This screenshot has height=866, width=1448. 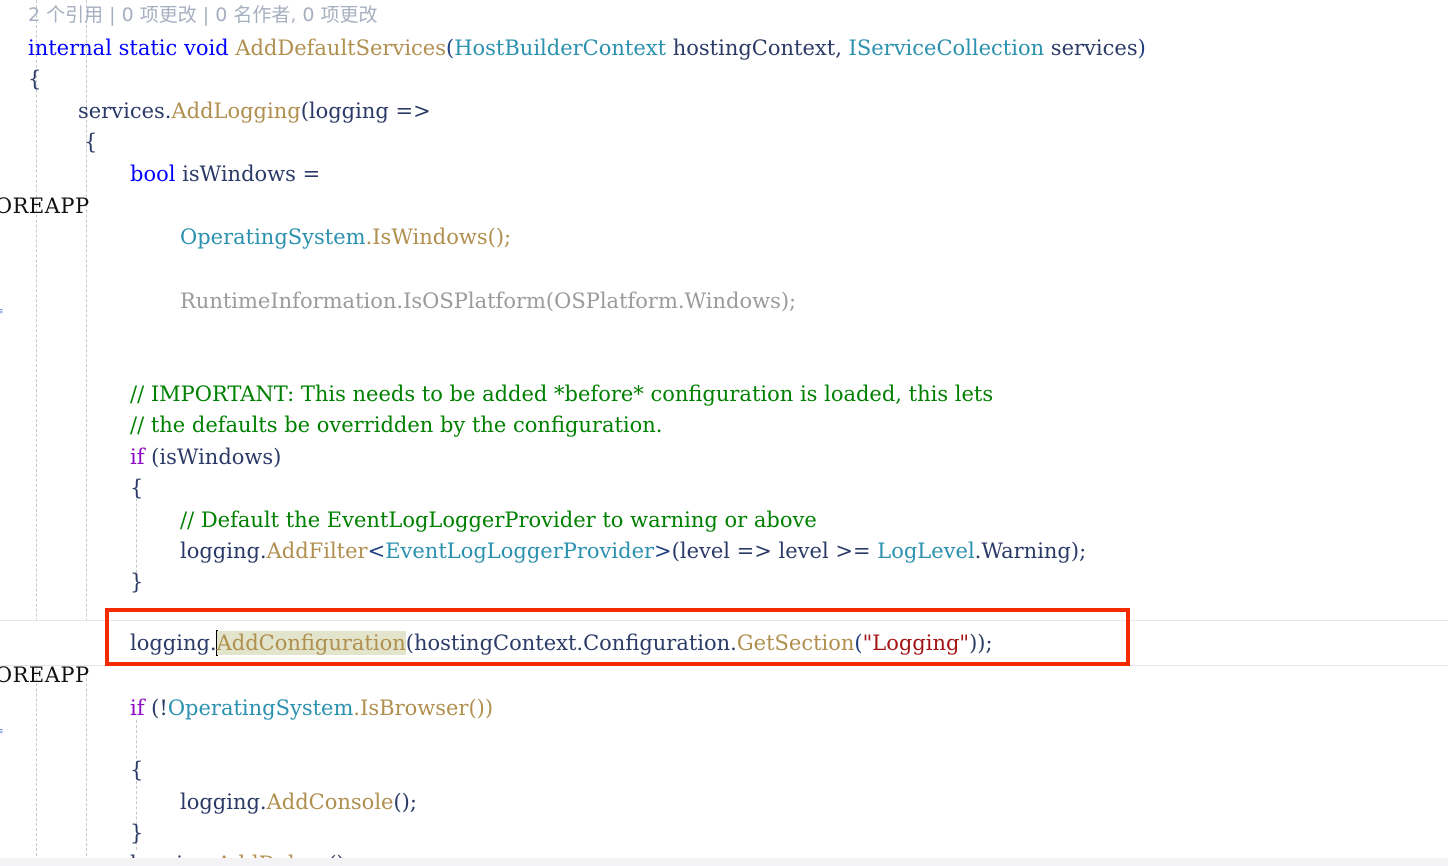 What do you see at coordinates (724, 582) in the screenshot?
I see `code-line-close-brace-1: }` at bounding box center [724, 582].